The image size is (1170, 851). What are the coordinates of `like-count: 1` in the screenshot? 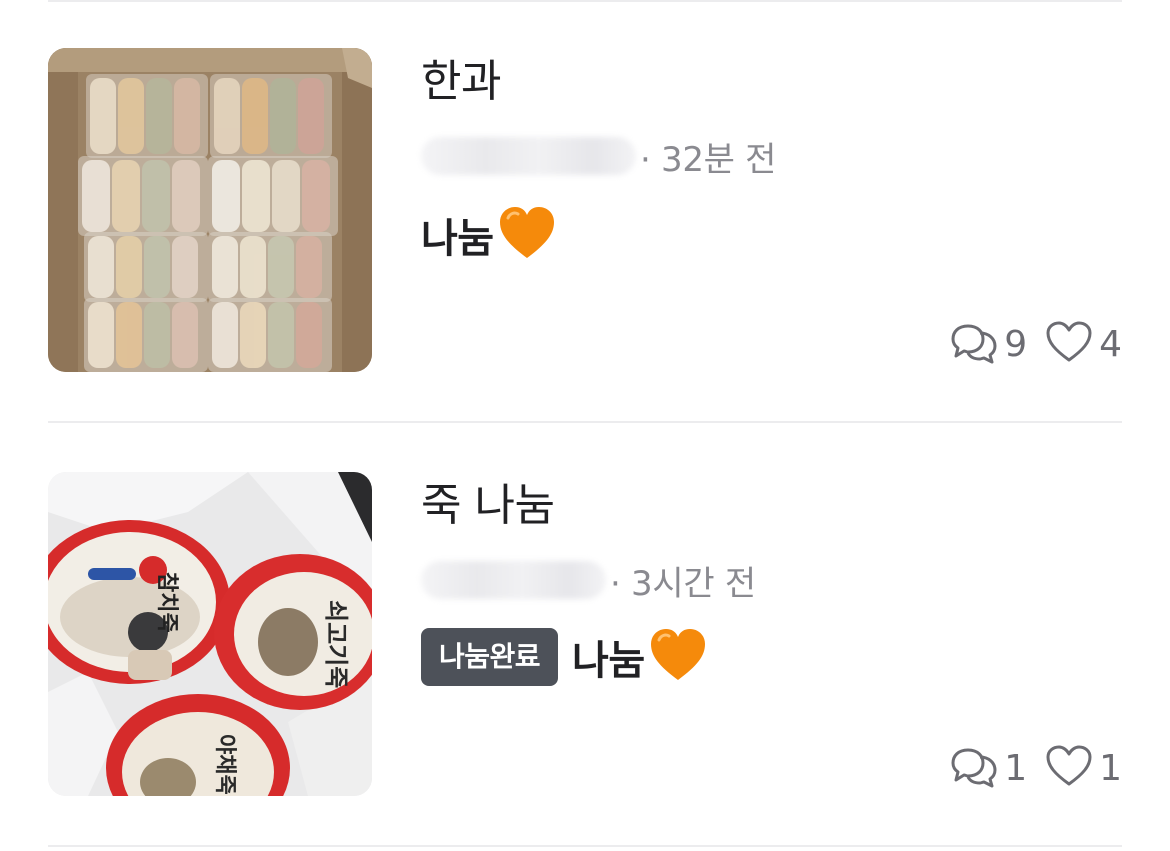 It's located at (1110, 768).